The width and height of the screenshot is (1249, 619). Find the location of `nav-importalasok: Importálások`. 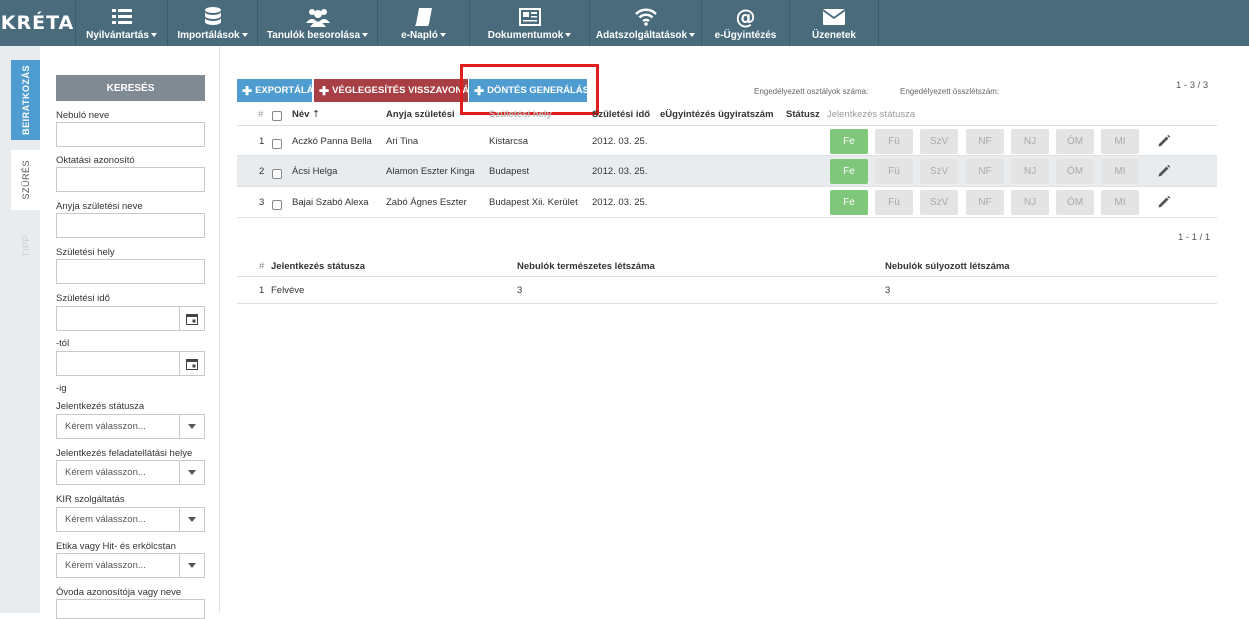

nav-importalasok: Importálások is located at coordinates (212, 23).